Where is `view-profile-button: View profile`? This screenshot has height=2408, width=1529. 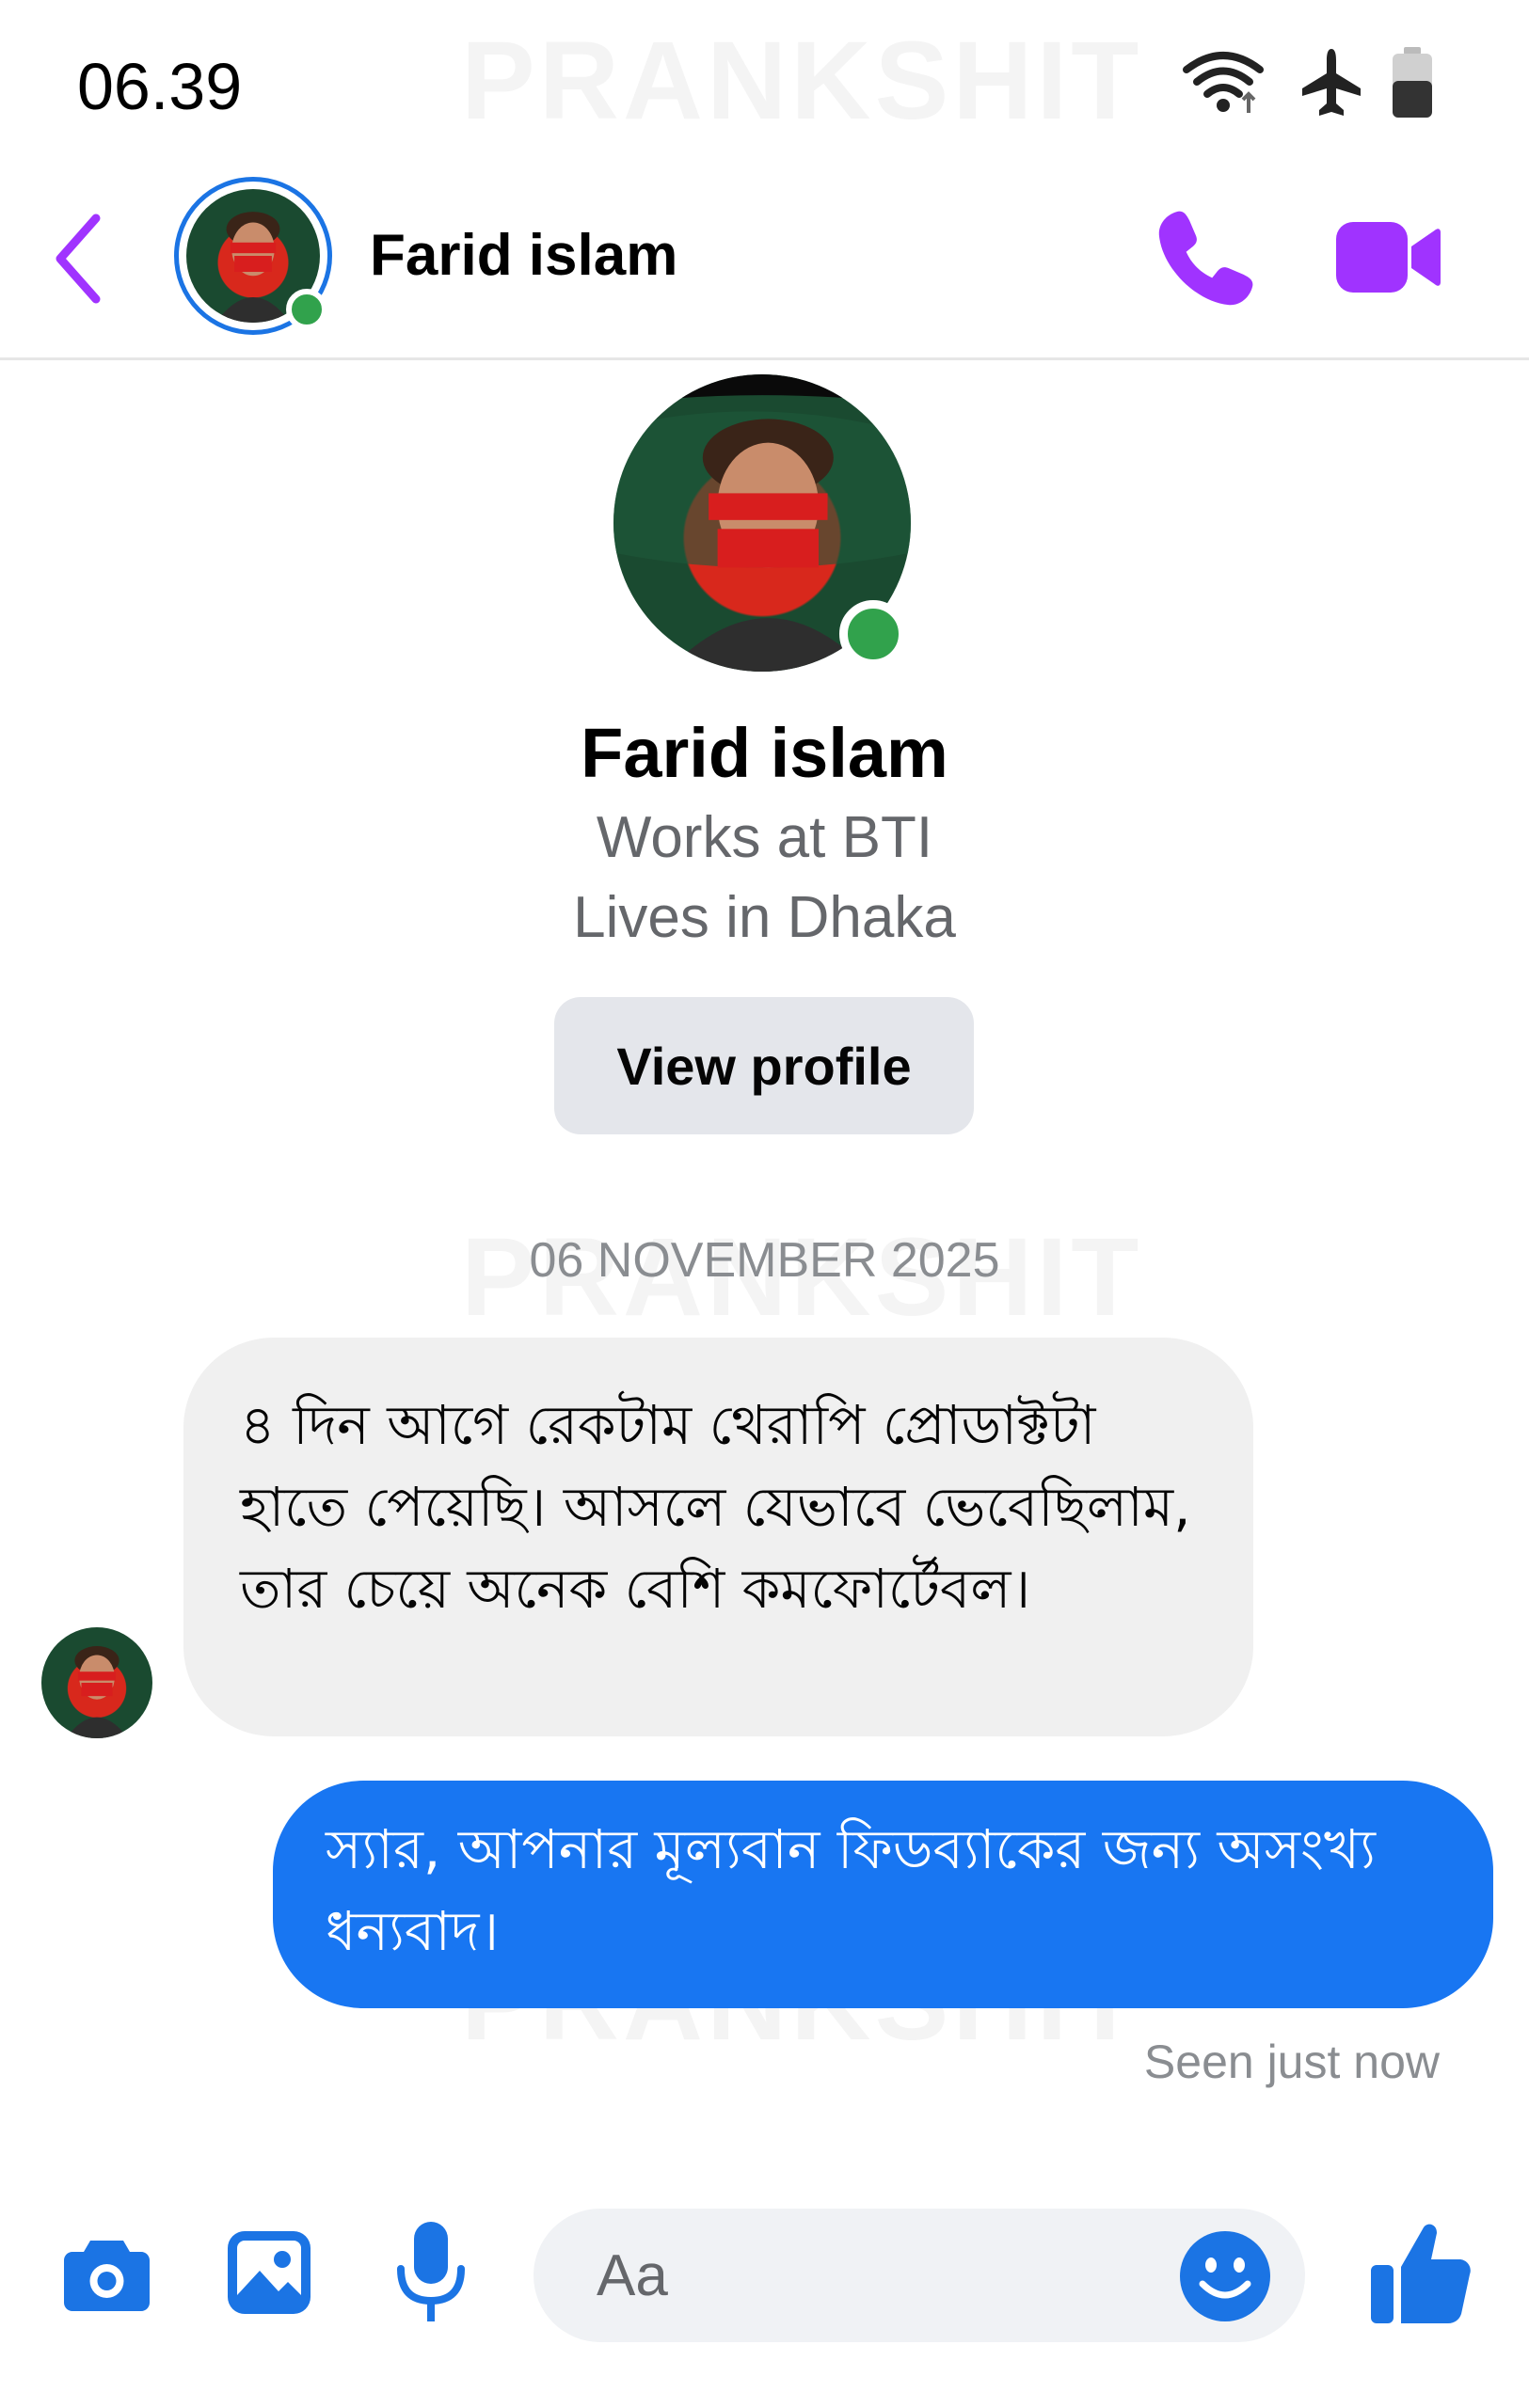
view-profile-button: View profile is located at coordinates (764, 1065).